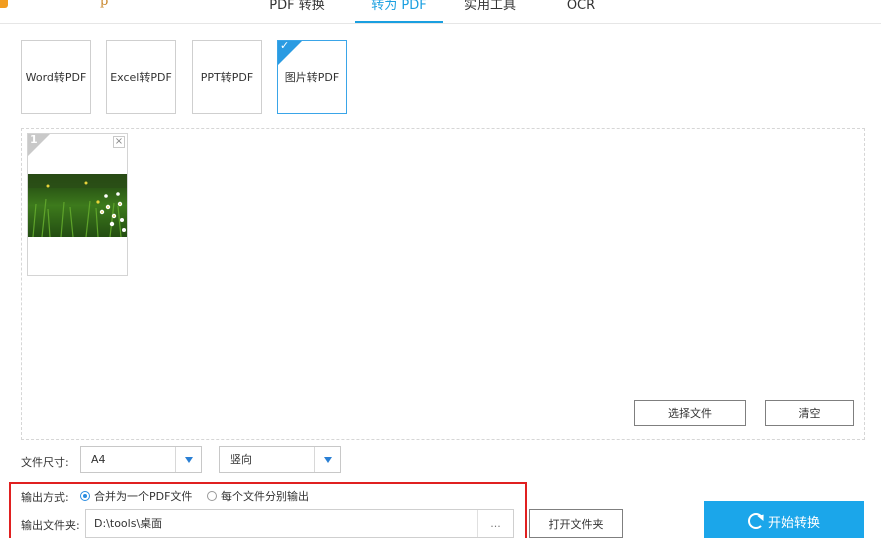 The image size is (881, 538). What do you see at coordinates (141, 459) in the screenshot?
I see `page-size-select: A4` at bounding box center [141, 459].